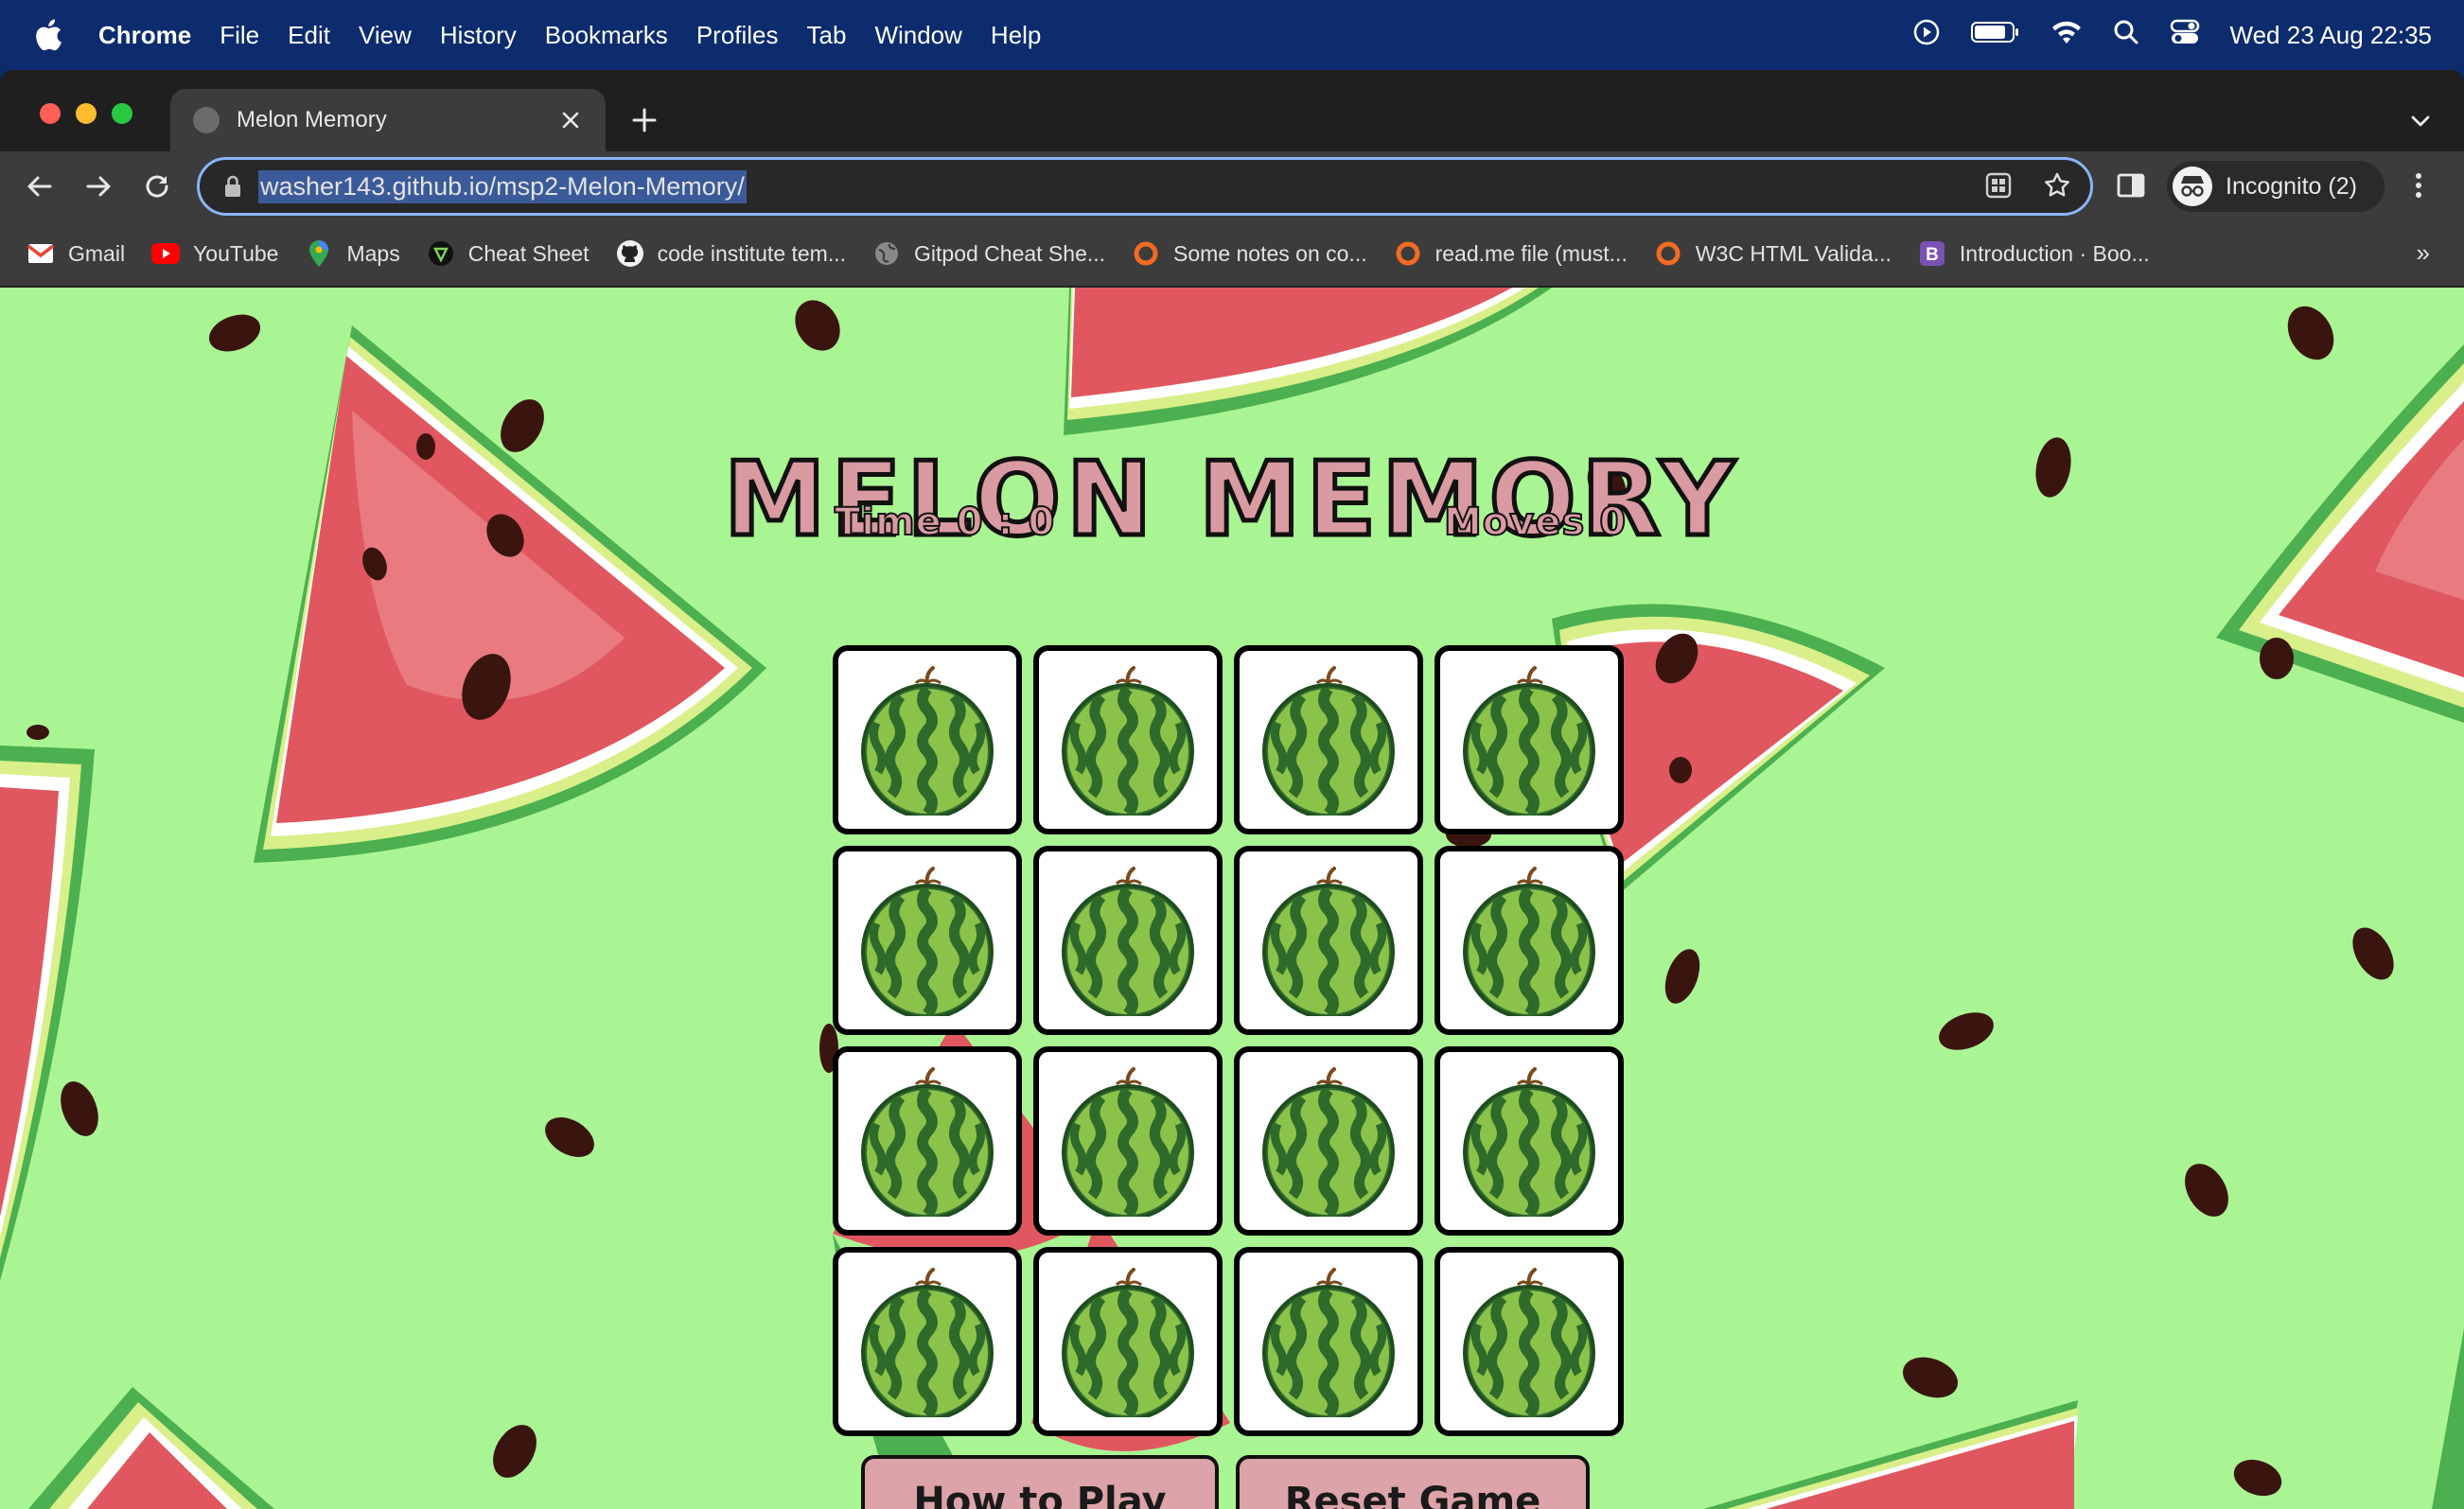 The width and height of the screenshot is (2464, 1509). What do you see at coordinates (2193, 186) in the screenshot?
I see `incognito-icon` at bounding box center [2193, 186].